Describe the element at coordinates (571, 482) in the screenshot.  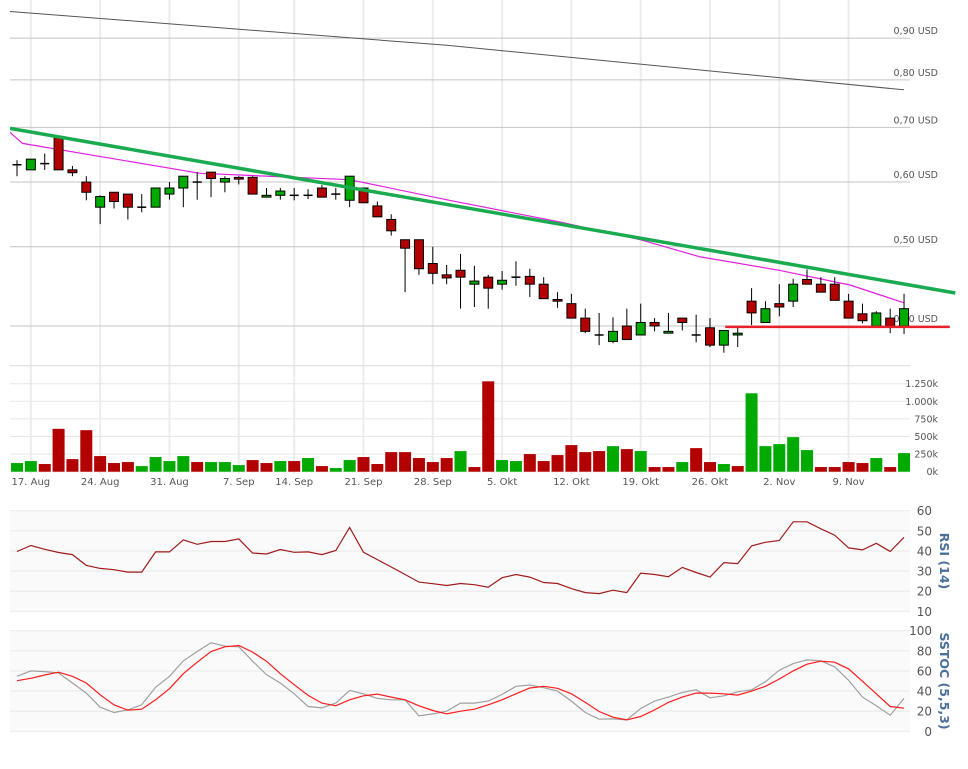
I see `x-tick-label: 12. Okt` at that location.